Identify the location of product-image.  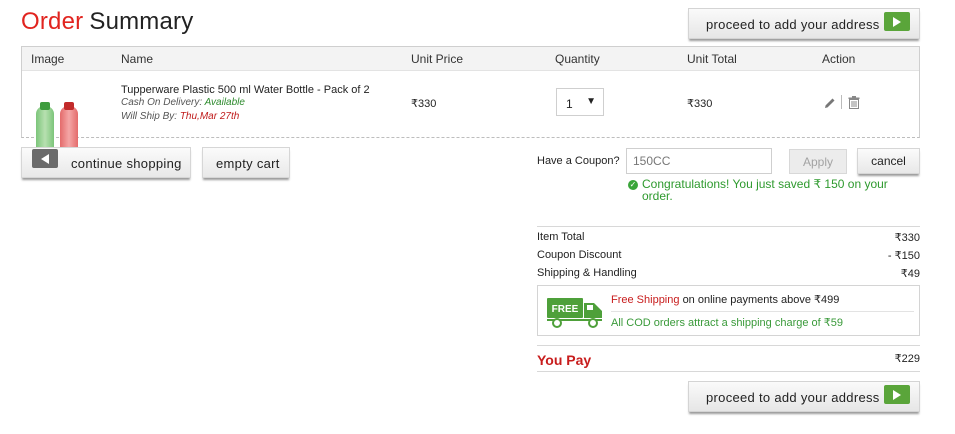
(57, 118).